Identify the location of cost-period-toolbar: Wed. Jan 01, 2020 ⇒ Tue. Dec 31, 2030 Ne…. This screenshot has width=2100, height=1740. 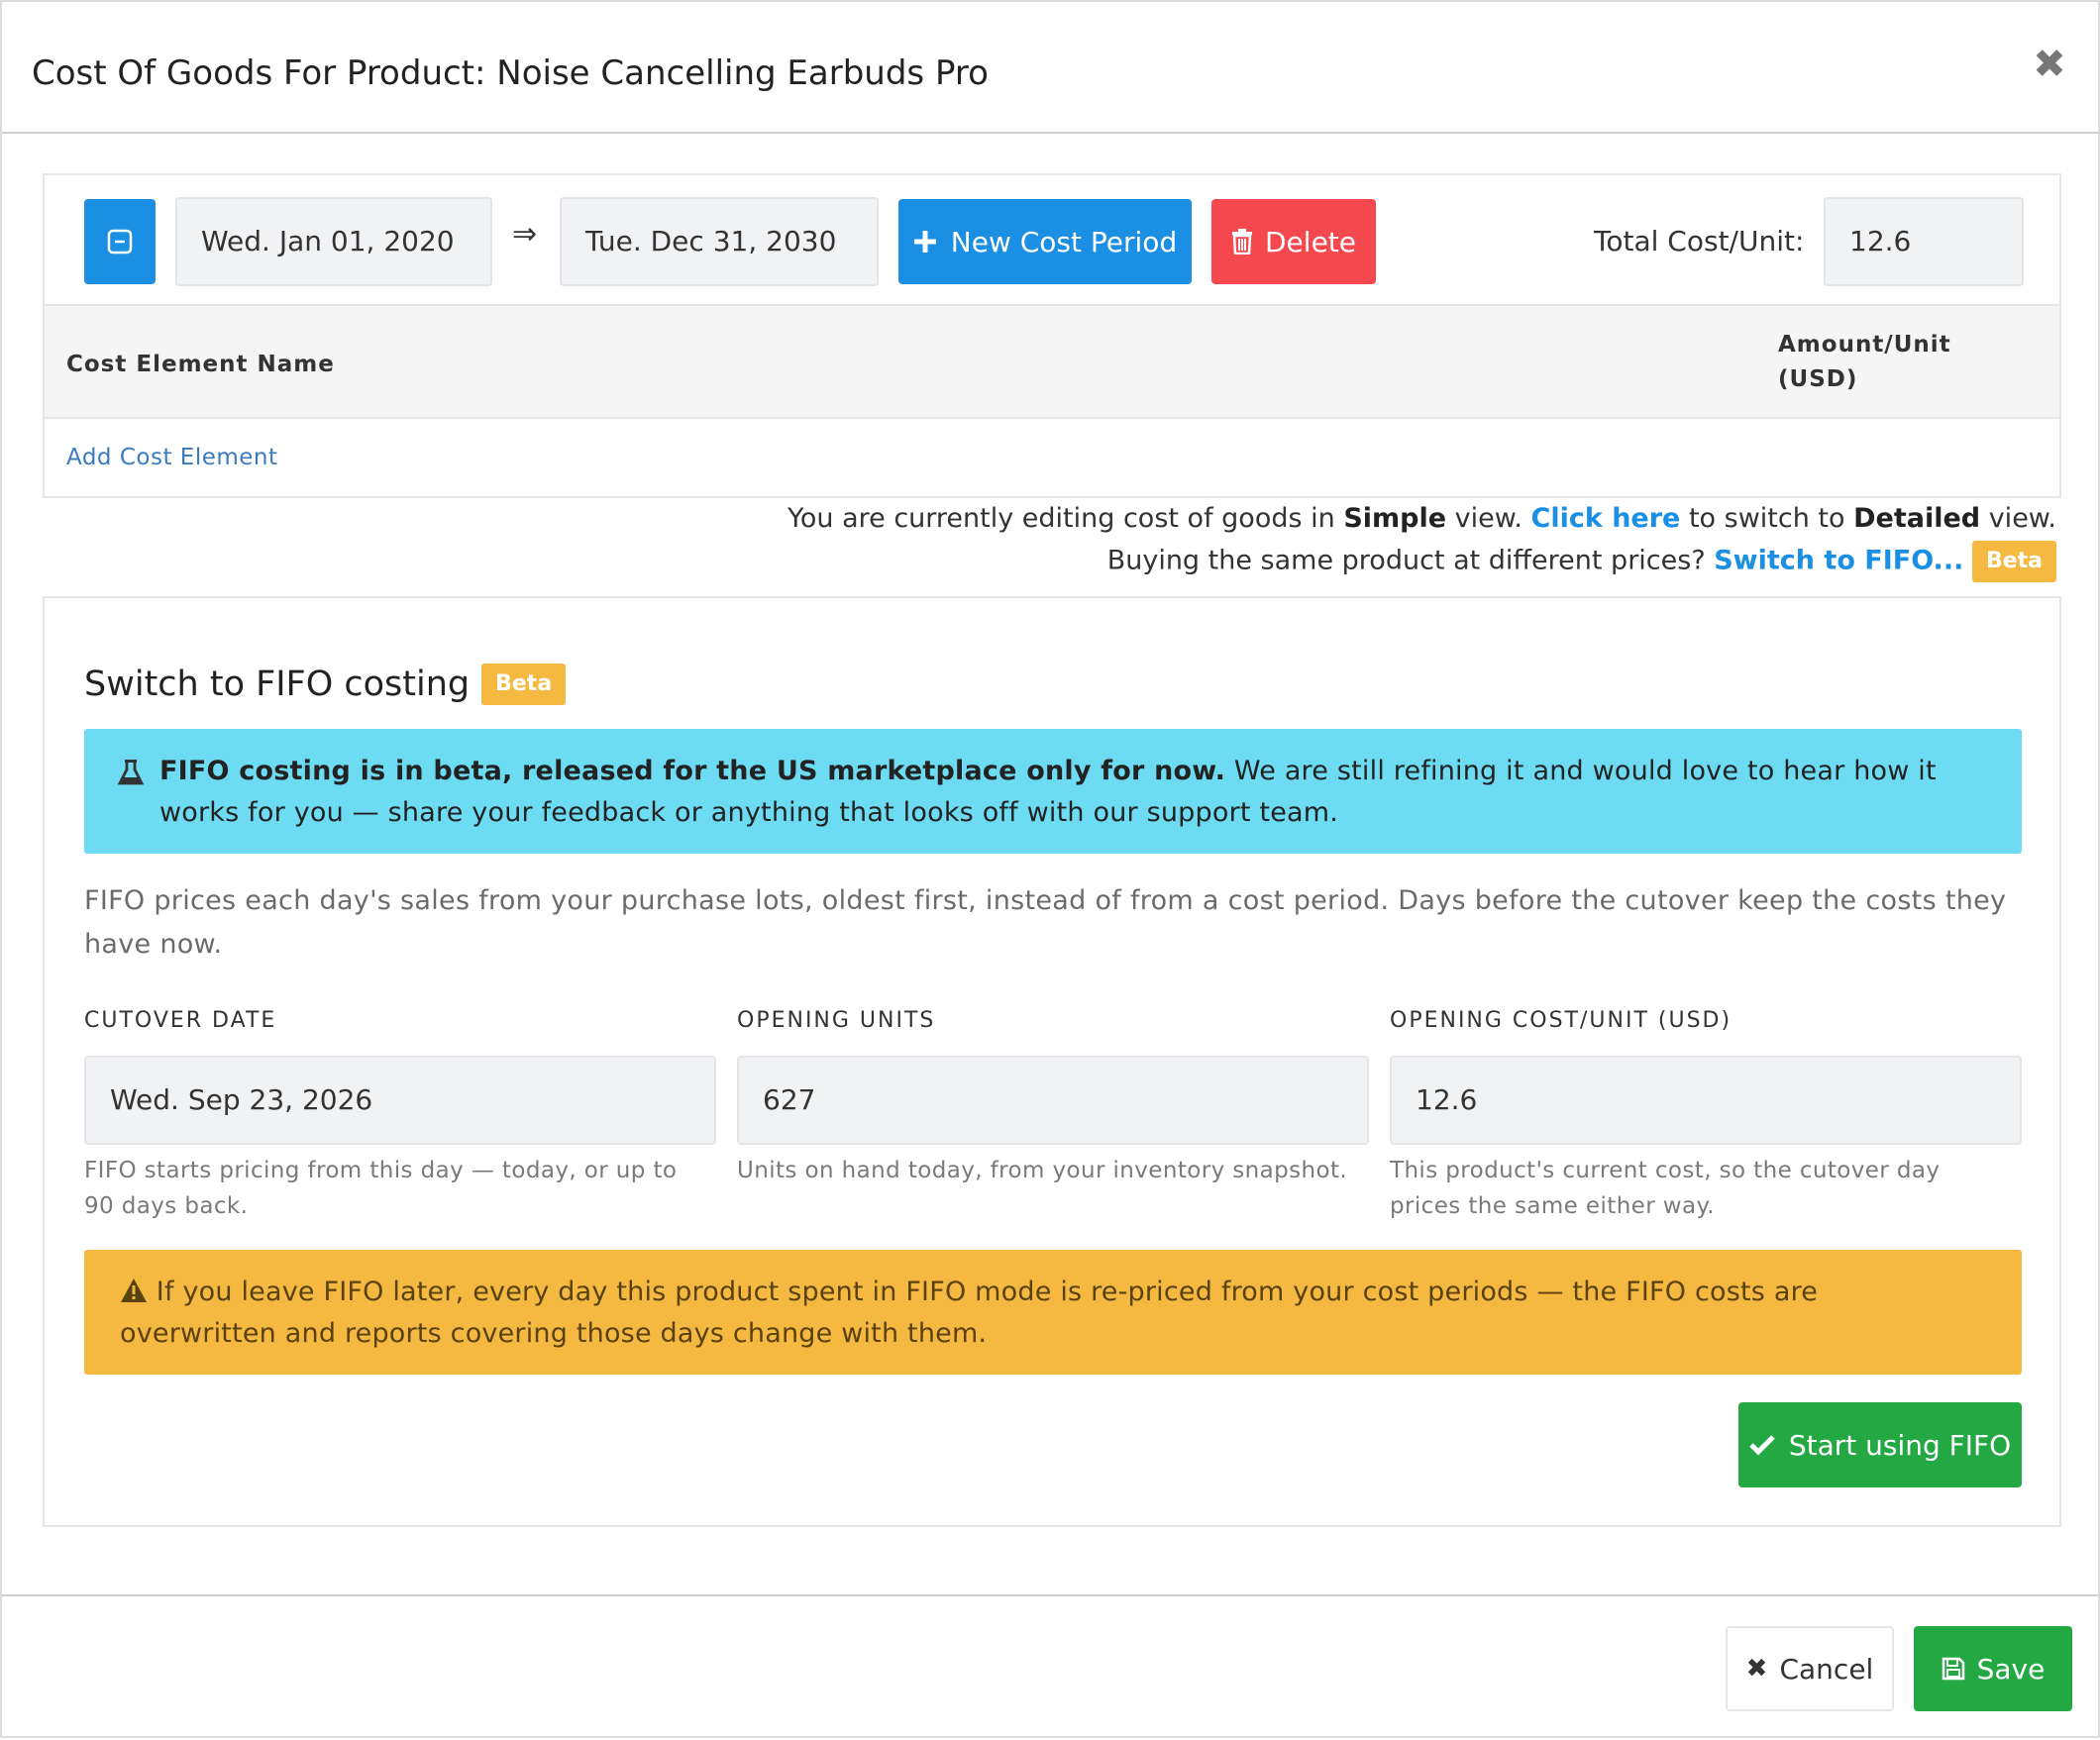
(1052, 239).